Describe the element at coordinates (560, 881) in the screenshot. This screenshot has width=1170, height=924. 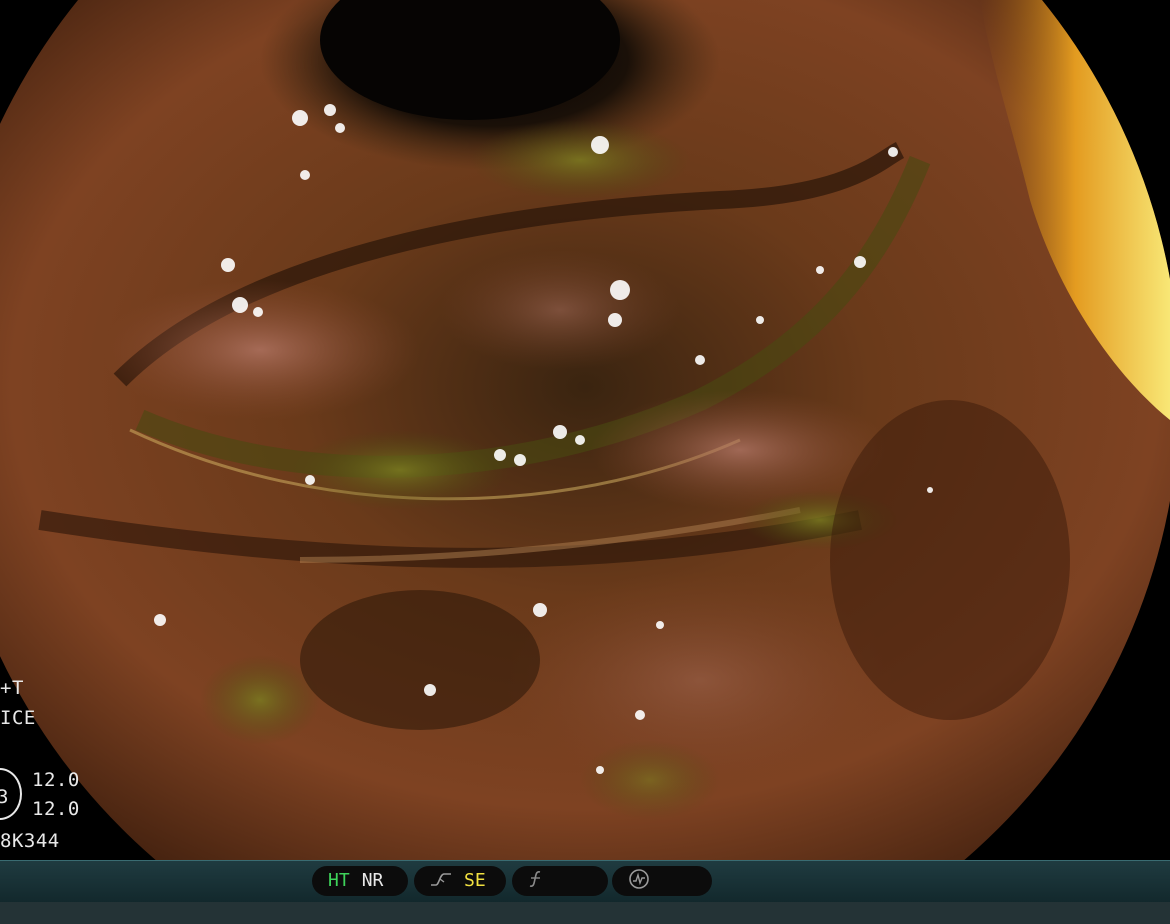
I see `function-group` at that location.